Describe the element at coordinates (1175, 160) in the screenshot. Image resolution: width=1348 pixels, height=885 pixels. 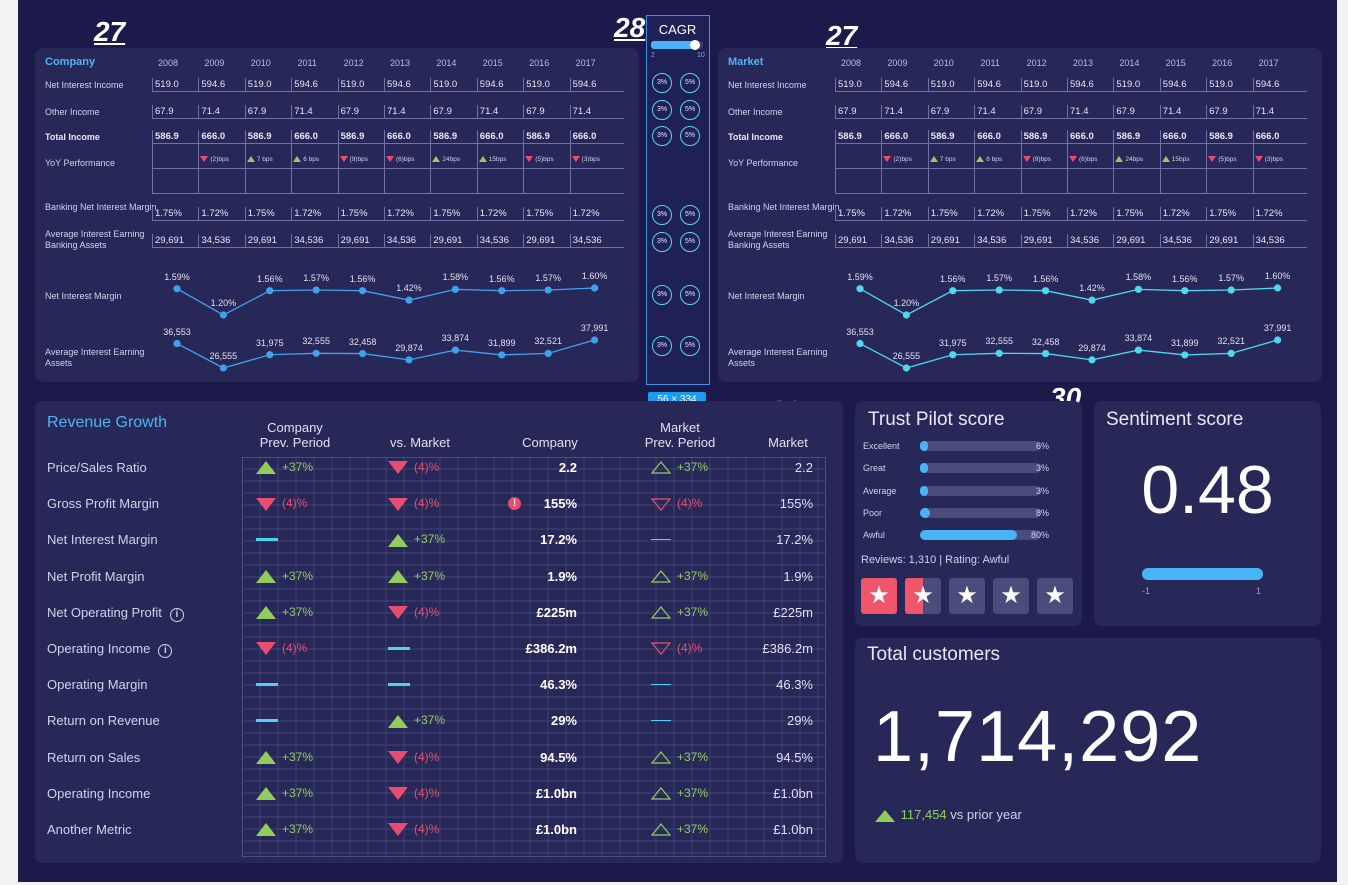
I see `yoy-cell: 15bps` at that location.